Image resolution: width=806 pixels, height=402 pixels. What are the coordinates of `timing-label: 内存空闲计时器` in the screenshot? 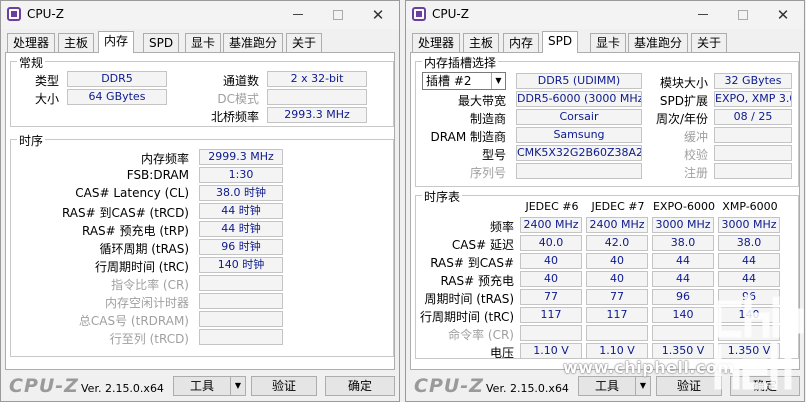 It's located at (146, 303).